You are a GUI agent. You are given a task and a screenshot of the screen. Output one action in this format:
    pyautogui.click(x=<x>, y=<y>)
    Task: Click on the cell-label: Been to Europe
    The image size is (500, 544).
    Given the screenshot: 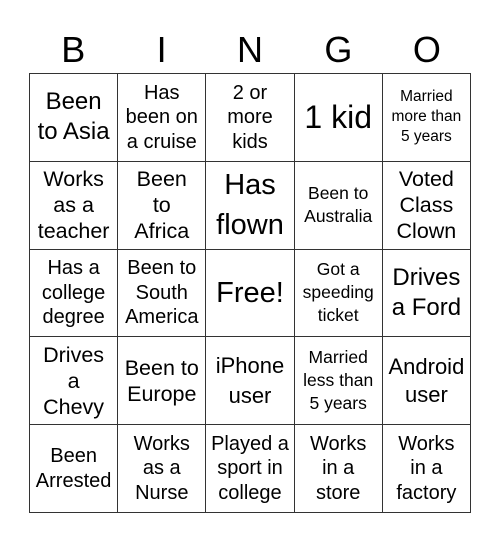 What is the action you would take?
    pyautogui.click(x=161, y=380)
    